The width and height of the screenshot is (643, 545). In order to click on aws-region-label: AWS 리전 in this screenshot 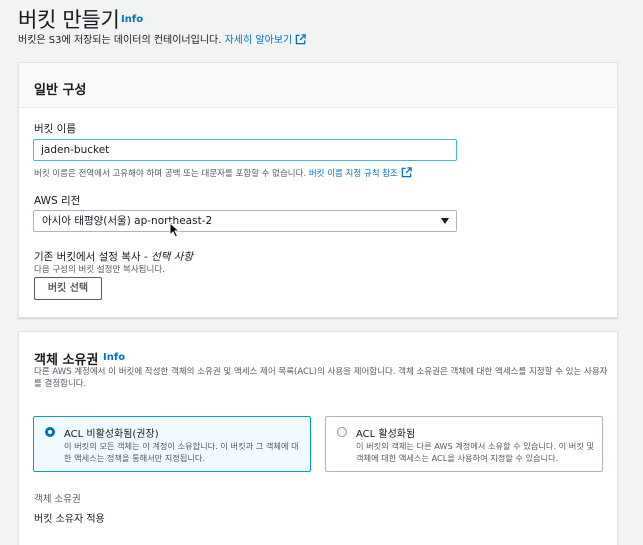, I will do `click(57, 201)`.